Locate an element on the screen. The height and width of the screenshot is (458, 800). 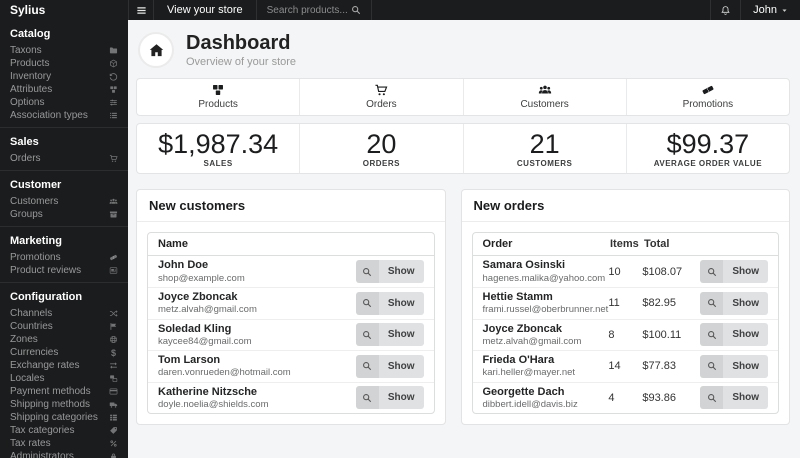
stat-label: CUSTOMERS is located at coordinates (544, 164).